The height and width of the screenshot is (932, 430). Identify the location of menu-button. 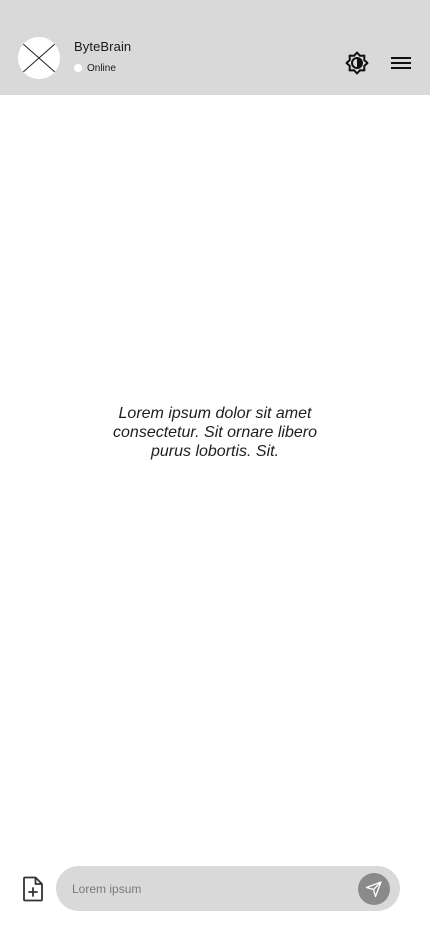
(401, 63).